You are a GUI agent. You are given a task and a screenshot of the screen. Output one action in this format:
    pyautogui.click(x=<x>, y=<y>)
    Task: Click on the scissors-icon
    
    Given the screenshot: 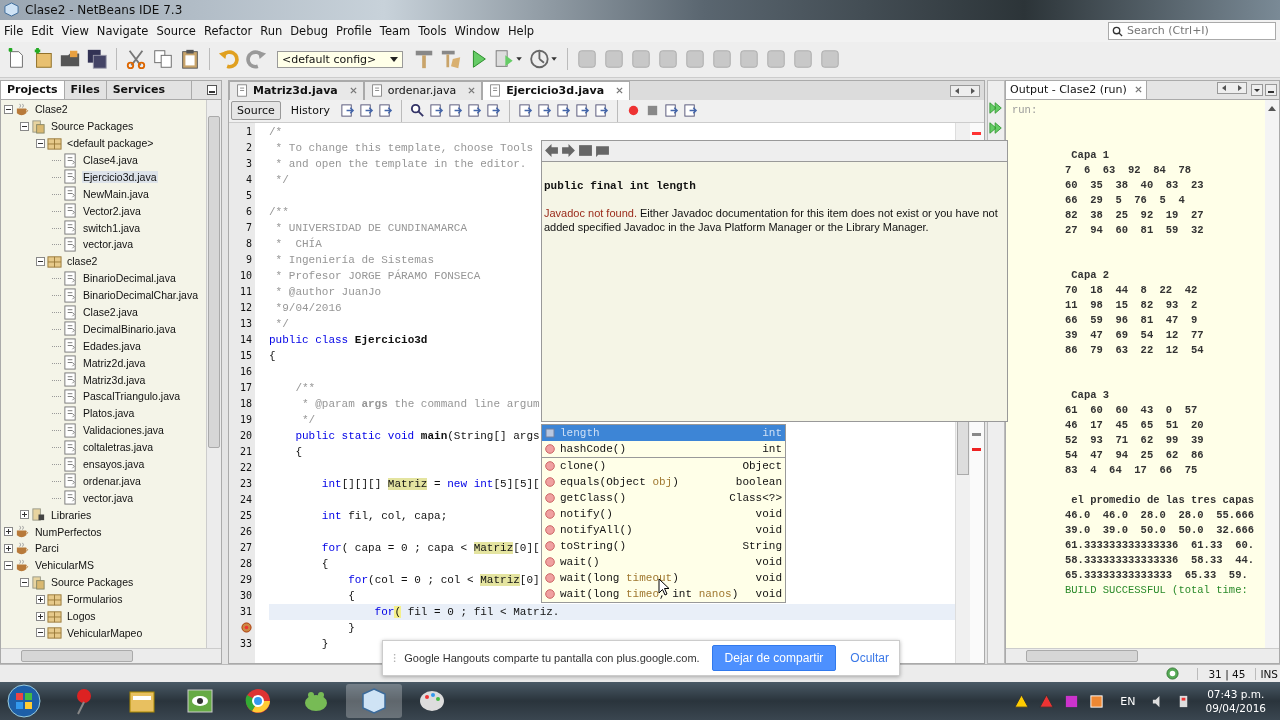 What is the action you would take?
    pyautogui.click(x=136, y=59)
    